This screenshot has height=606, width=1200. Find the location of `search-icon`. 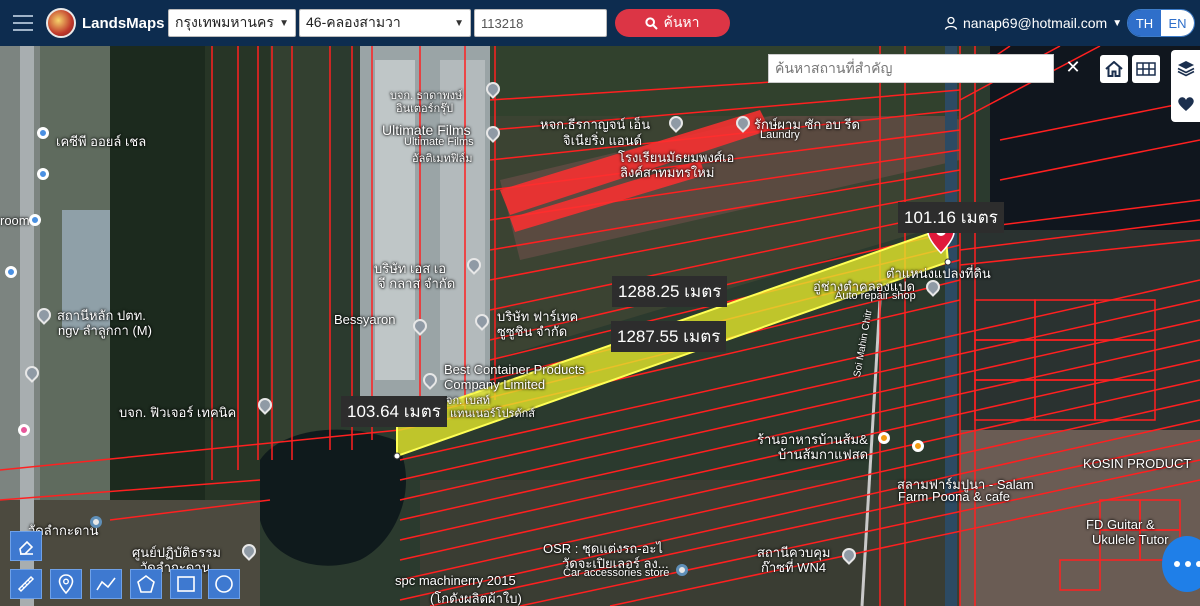

search-icon is located at coordinates (652, 23).